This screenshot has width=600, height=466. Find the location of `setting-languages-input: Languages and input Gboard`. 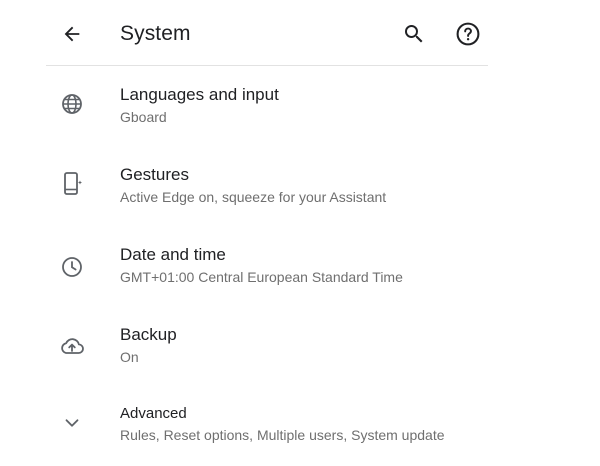

setting-languages-input: Languages and input Gboard is located at coordinates (267, 106).